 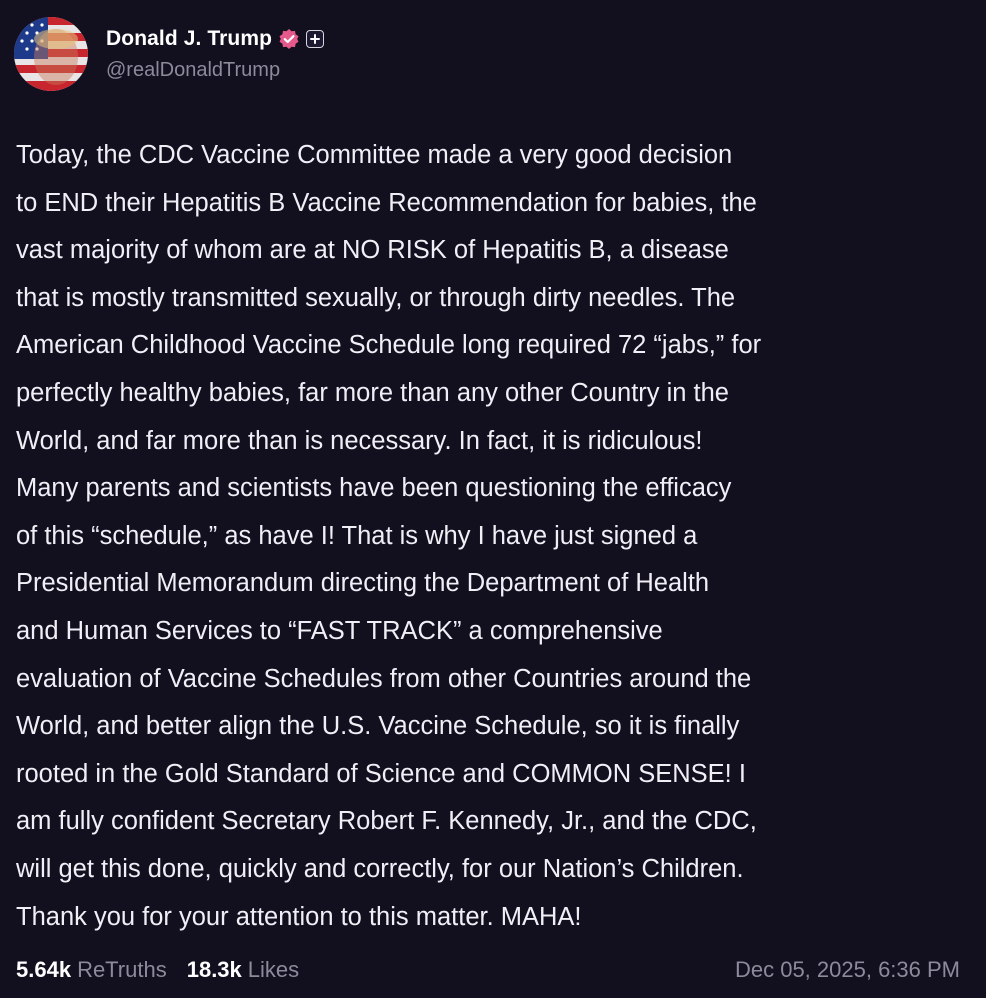 What do you see at coordinates (847, 970) in the screenshot?
I see `post-timestamp: Dec 05, 2025, 6:36 PM` at bounding box center [847, 970].